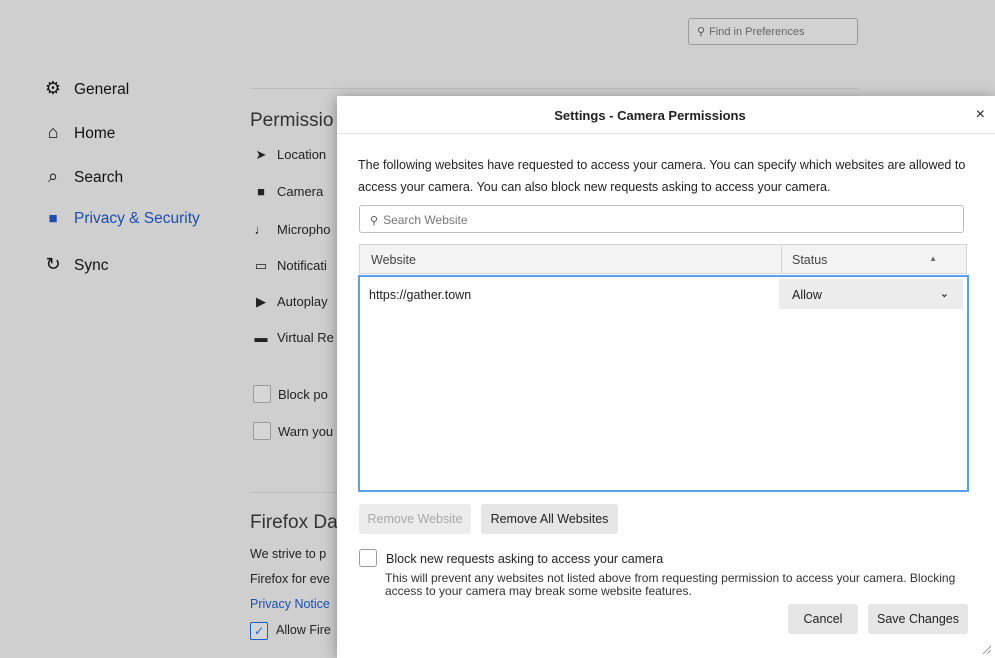 The image size is (995, 658). Describe the element at coordinates (261, 154) in the screenshot. I see `location-arrow-icon: ➤` at that location.